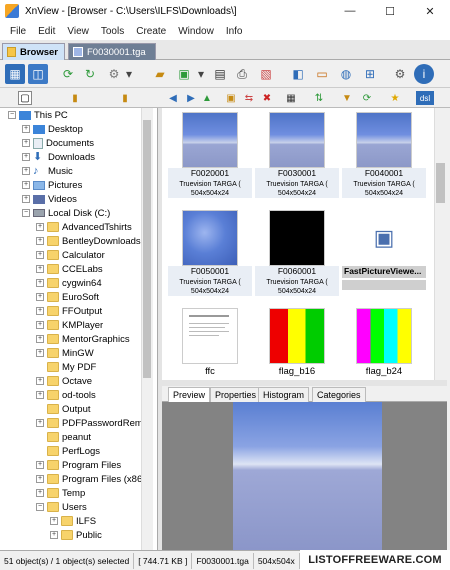 The image size is (450, 570). I want to click on tree-folder: + EuroSoft, so click(67, 297).